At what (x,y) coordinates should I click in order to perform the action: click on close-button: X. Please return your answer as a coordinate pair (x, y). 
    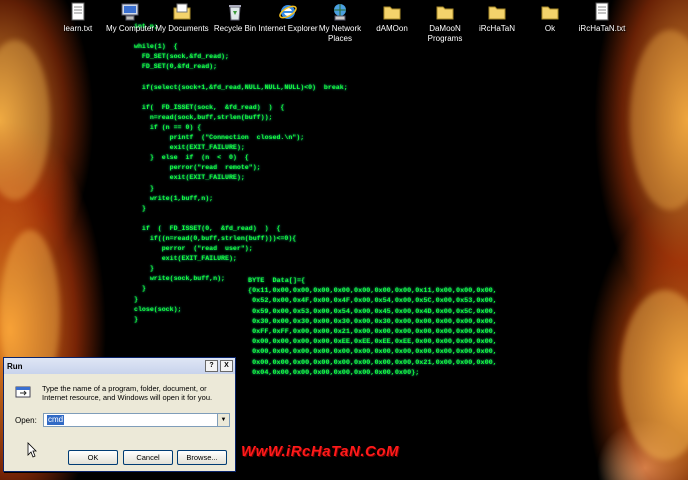
    Looking at the image, I should click on (226, 366).